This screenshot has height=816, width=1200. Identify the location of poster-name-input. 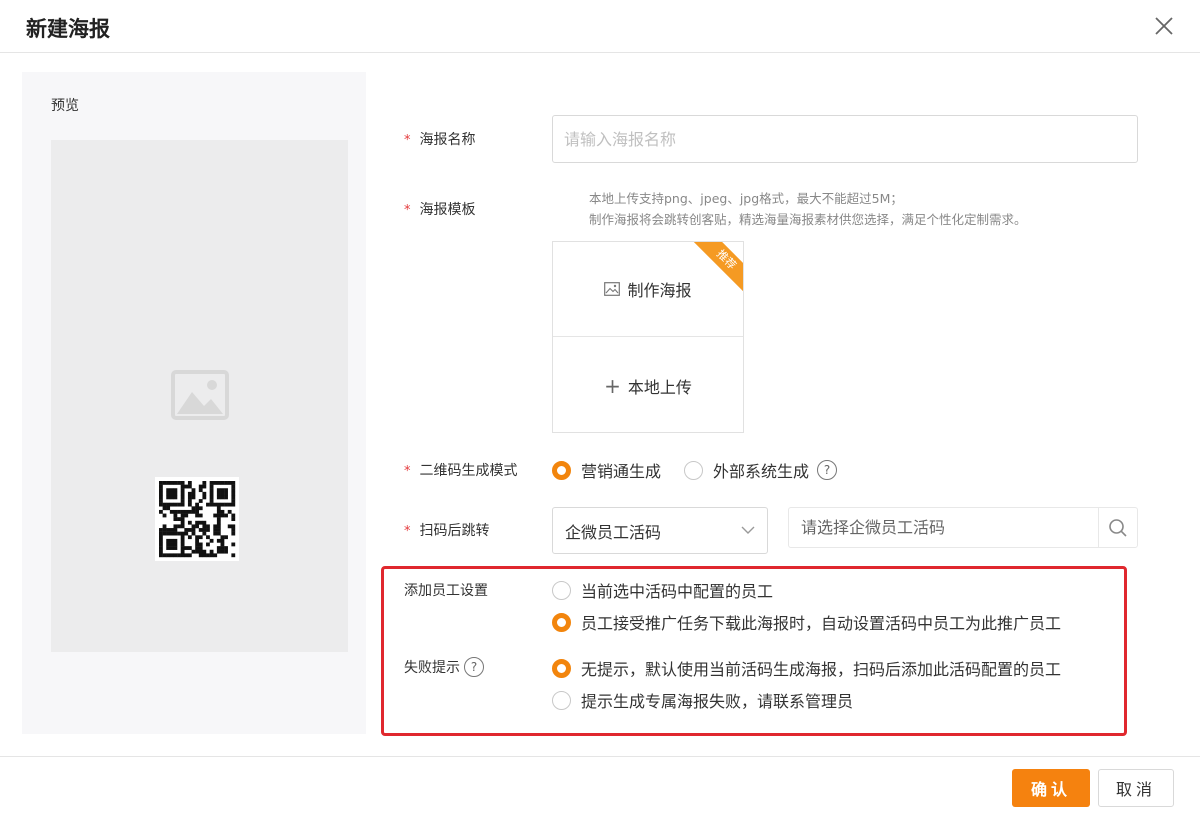
(845, 139).